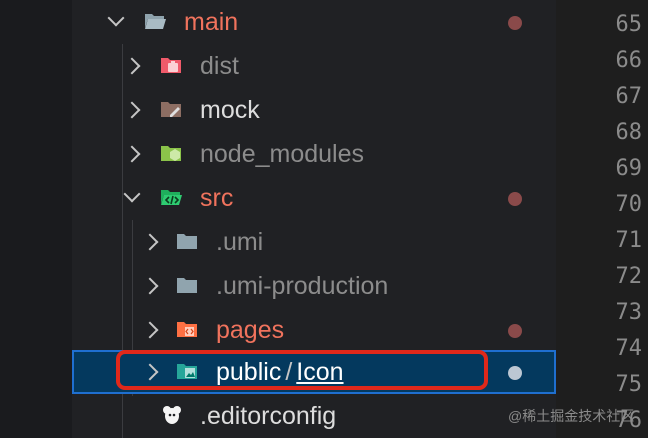  What do you see at coordinates (314, 242) in the screenshot?
I see `tree-item-umi: .umi` at bounding box center [314, 242].